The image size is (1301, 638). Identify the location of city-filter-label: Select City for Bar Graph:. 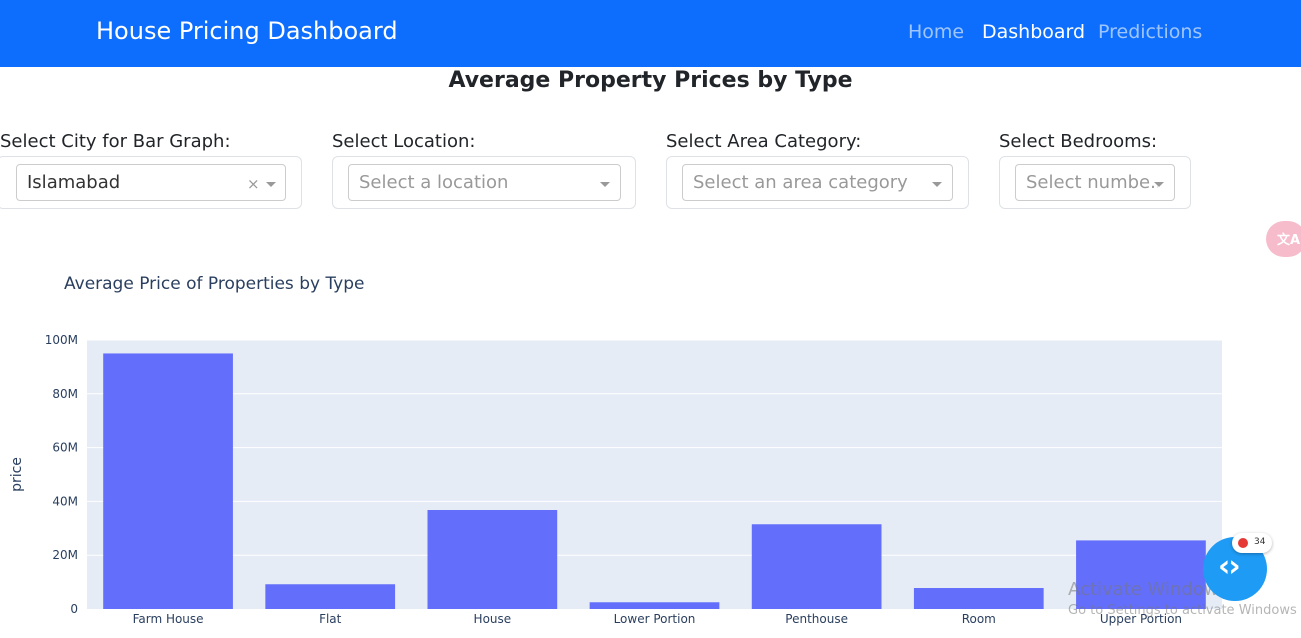
(115, 141).